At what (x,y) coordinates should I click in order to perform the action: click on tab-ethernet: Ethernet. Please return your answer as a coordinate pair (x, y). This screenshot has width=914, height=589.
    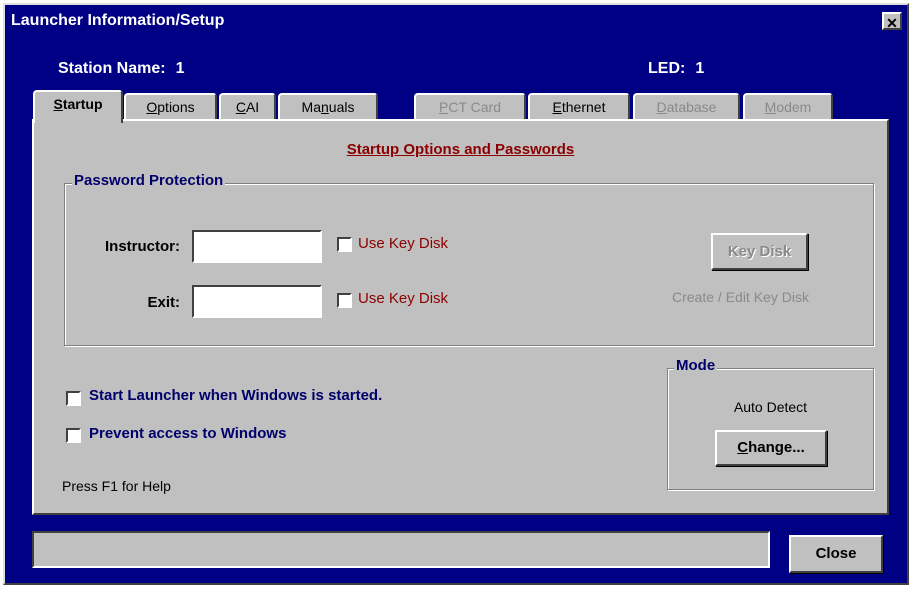
    Looking at the image, I should click on (579, 107).